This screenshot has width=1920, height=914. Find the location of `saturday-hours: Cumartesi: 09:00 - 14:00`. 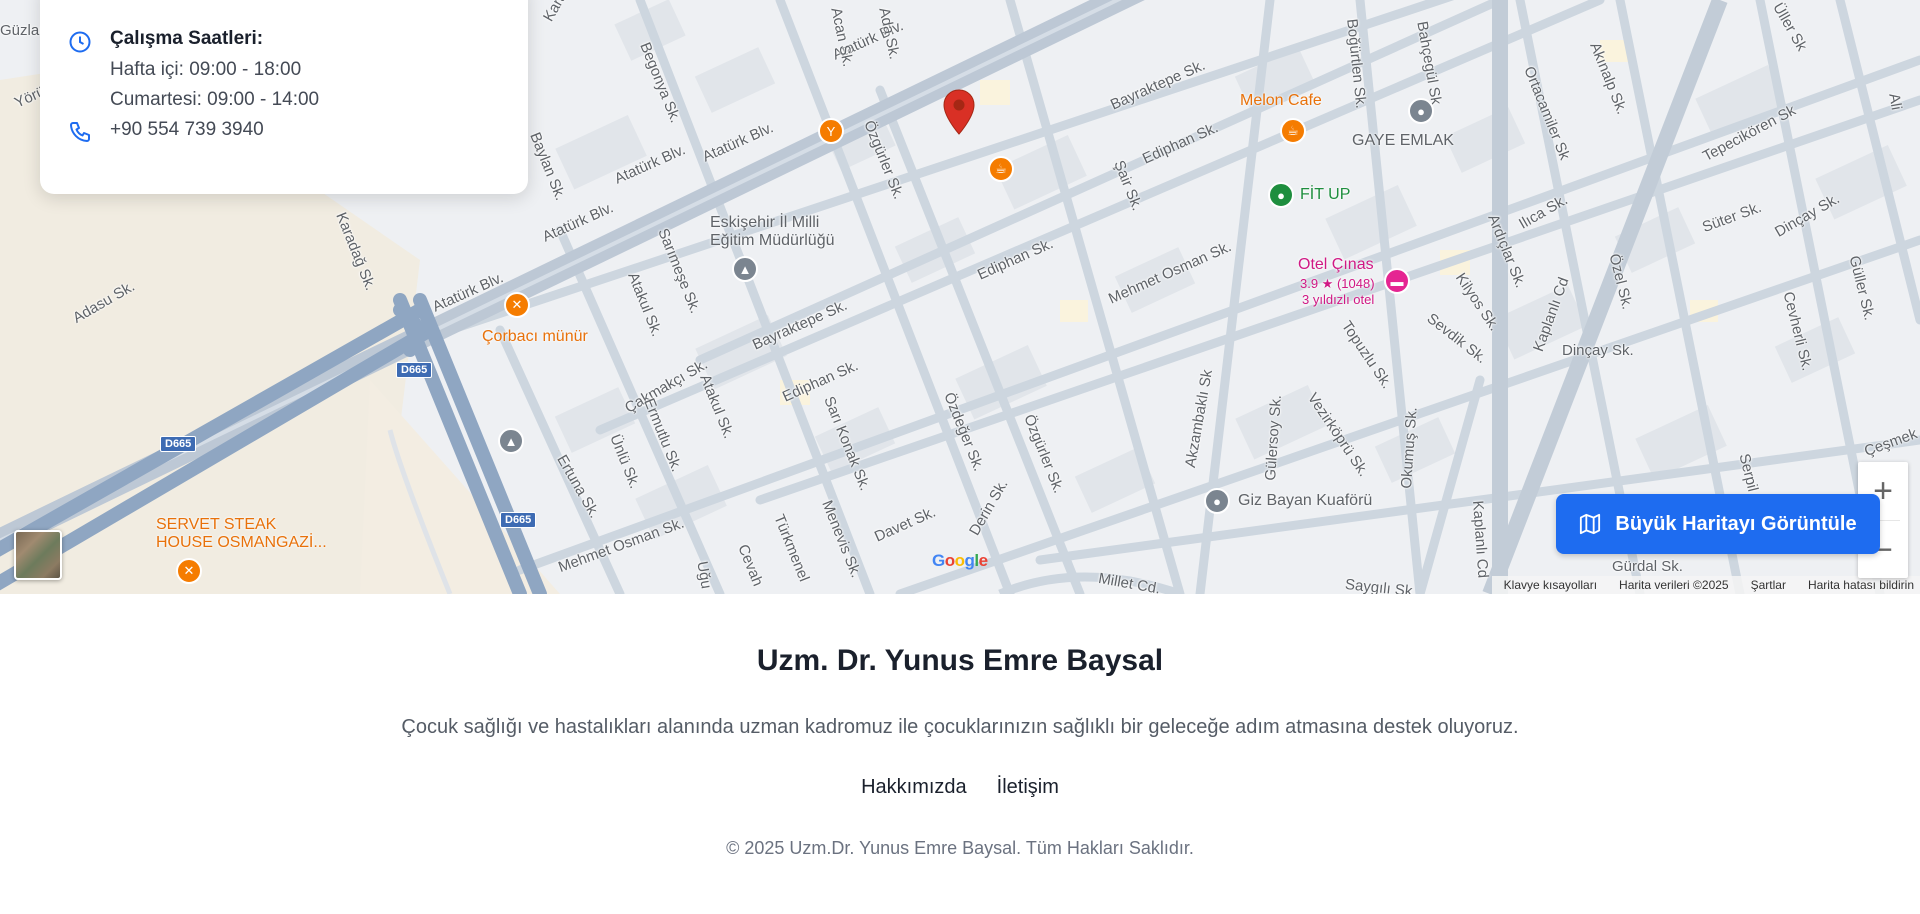

saturday-hours: Cumartesi: 09:00 - 14:00 is located at coordinates (215, 99).